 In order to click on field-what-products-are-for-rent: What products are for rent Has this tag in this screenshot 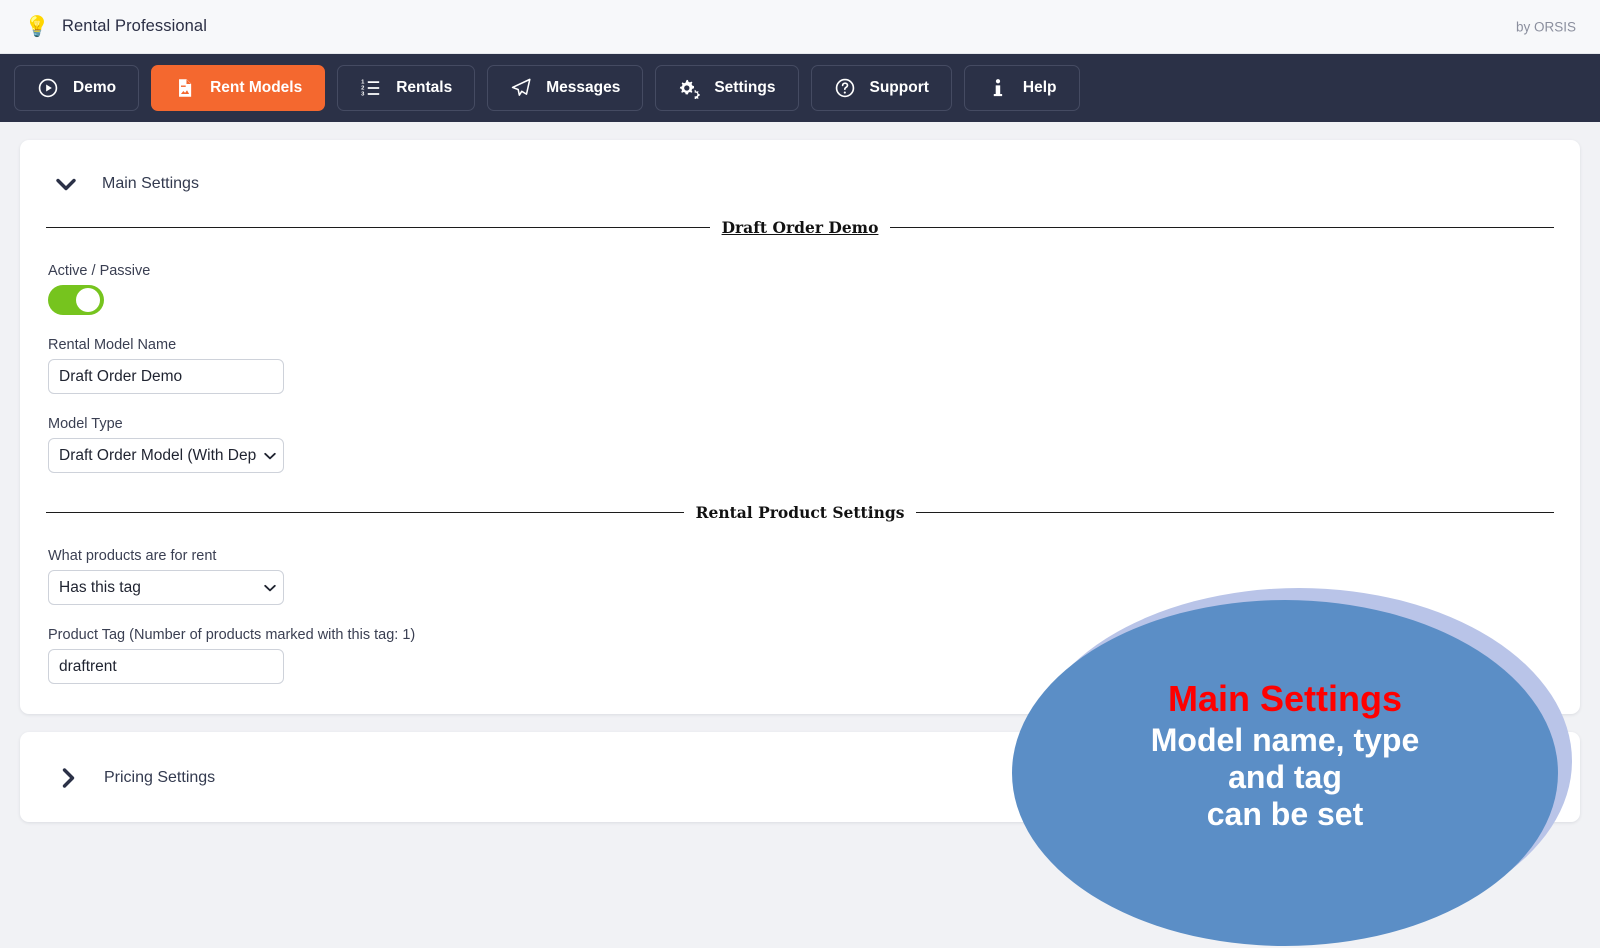, I will do `click(801, 576)`.